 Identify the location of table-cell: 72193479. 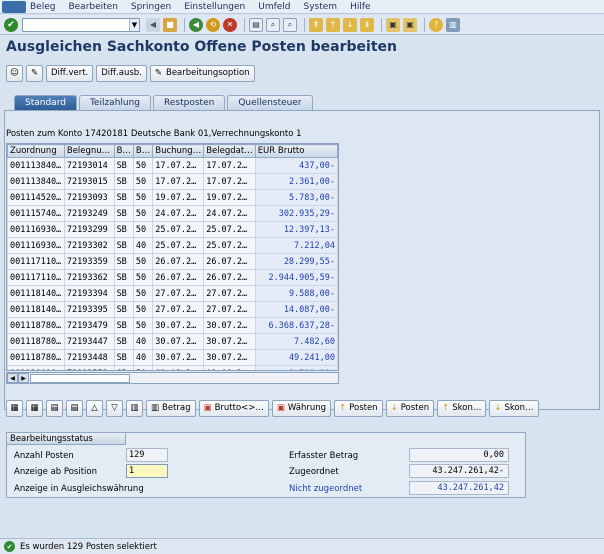
(89, 325).